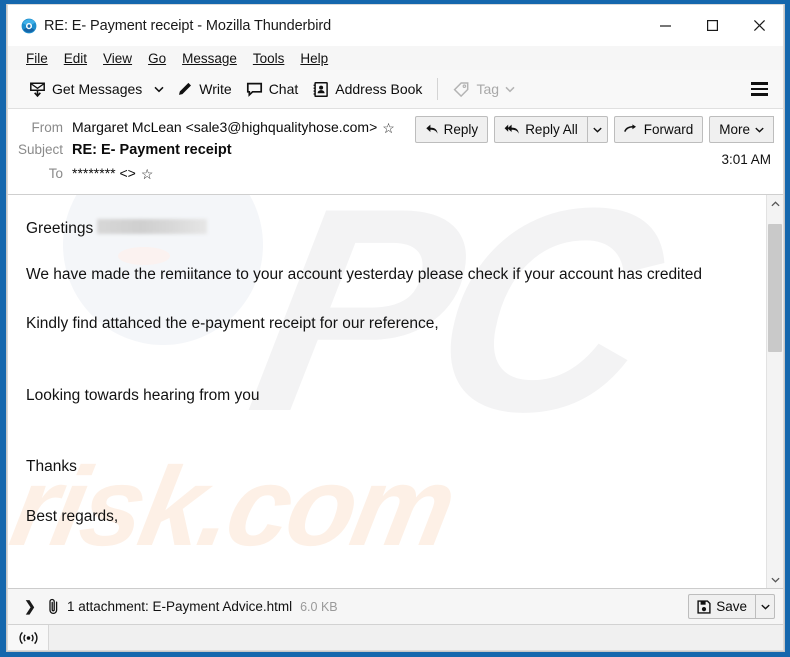 Image resolution: width=790 pixels, height=657 pixels. I want to click on forward-button: Forward, so click(658, 129).